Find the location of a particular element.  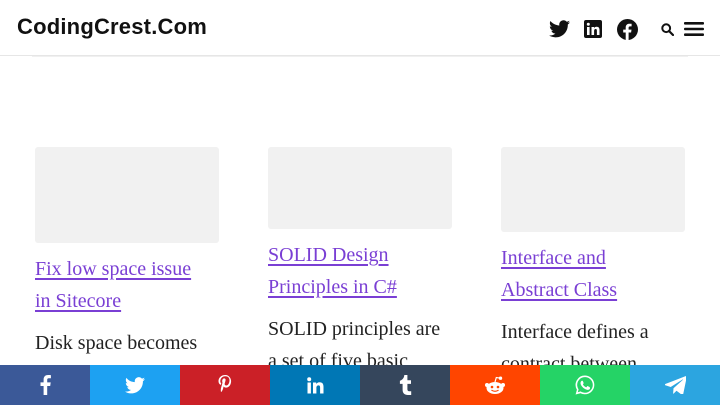

facebook-share-button is located at coordinates (45, 385).